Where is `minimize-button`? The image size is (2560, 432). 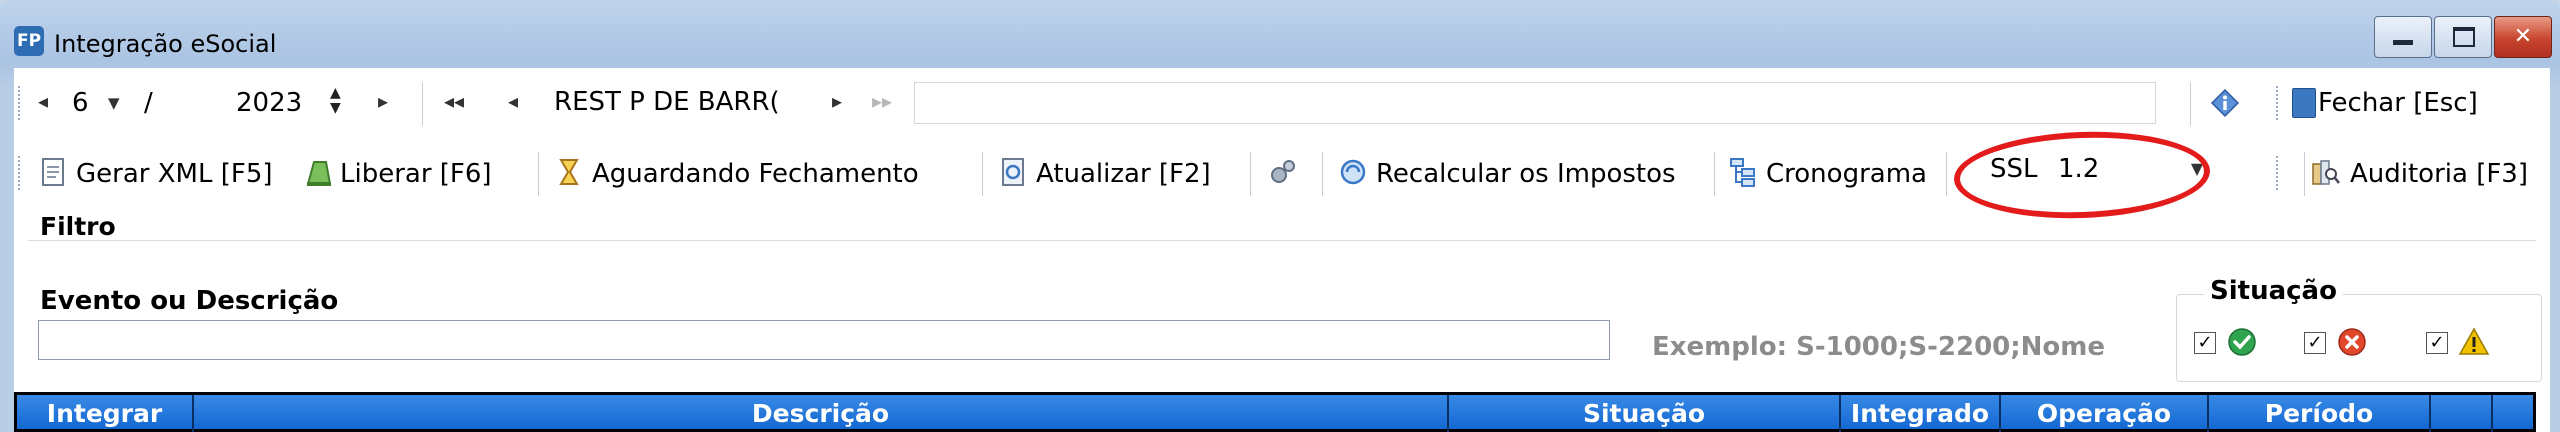 minimize-button is located at coordinates (2403, 37).